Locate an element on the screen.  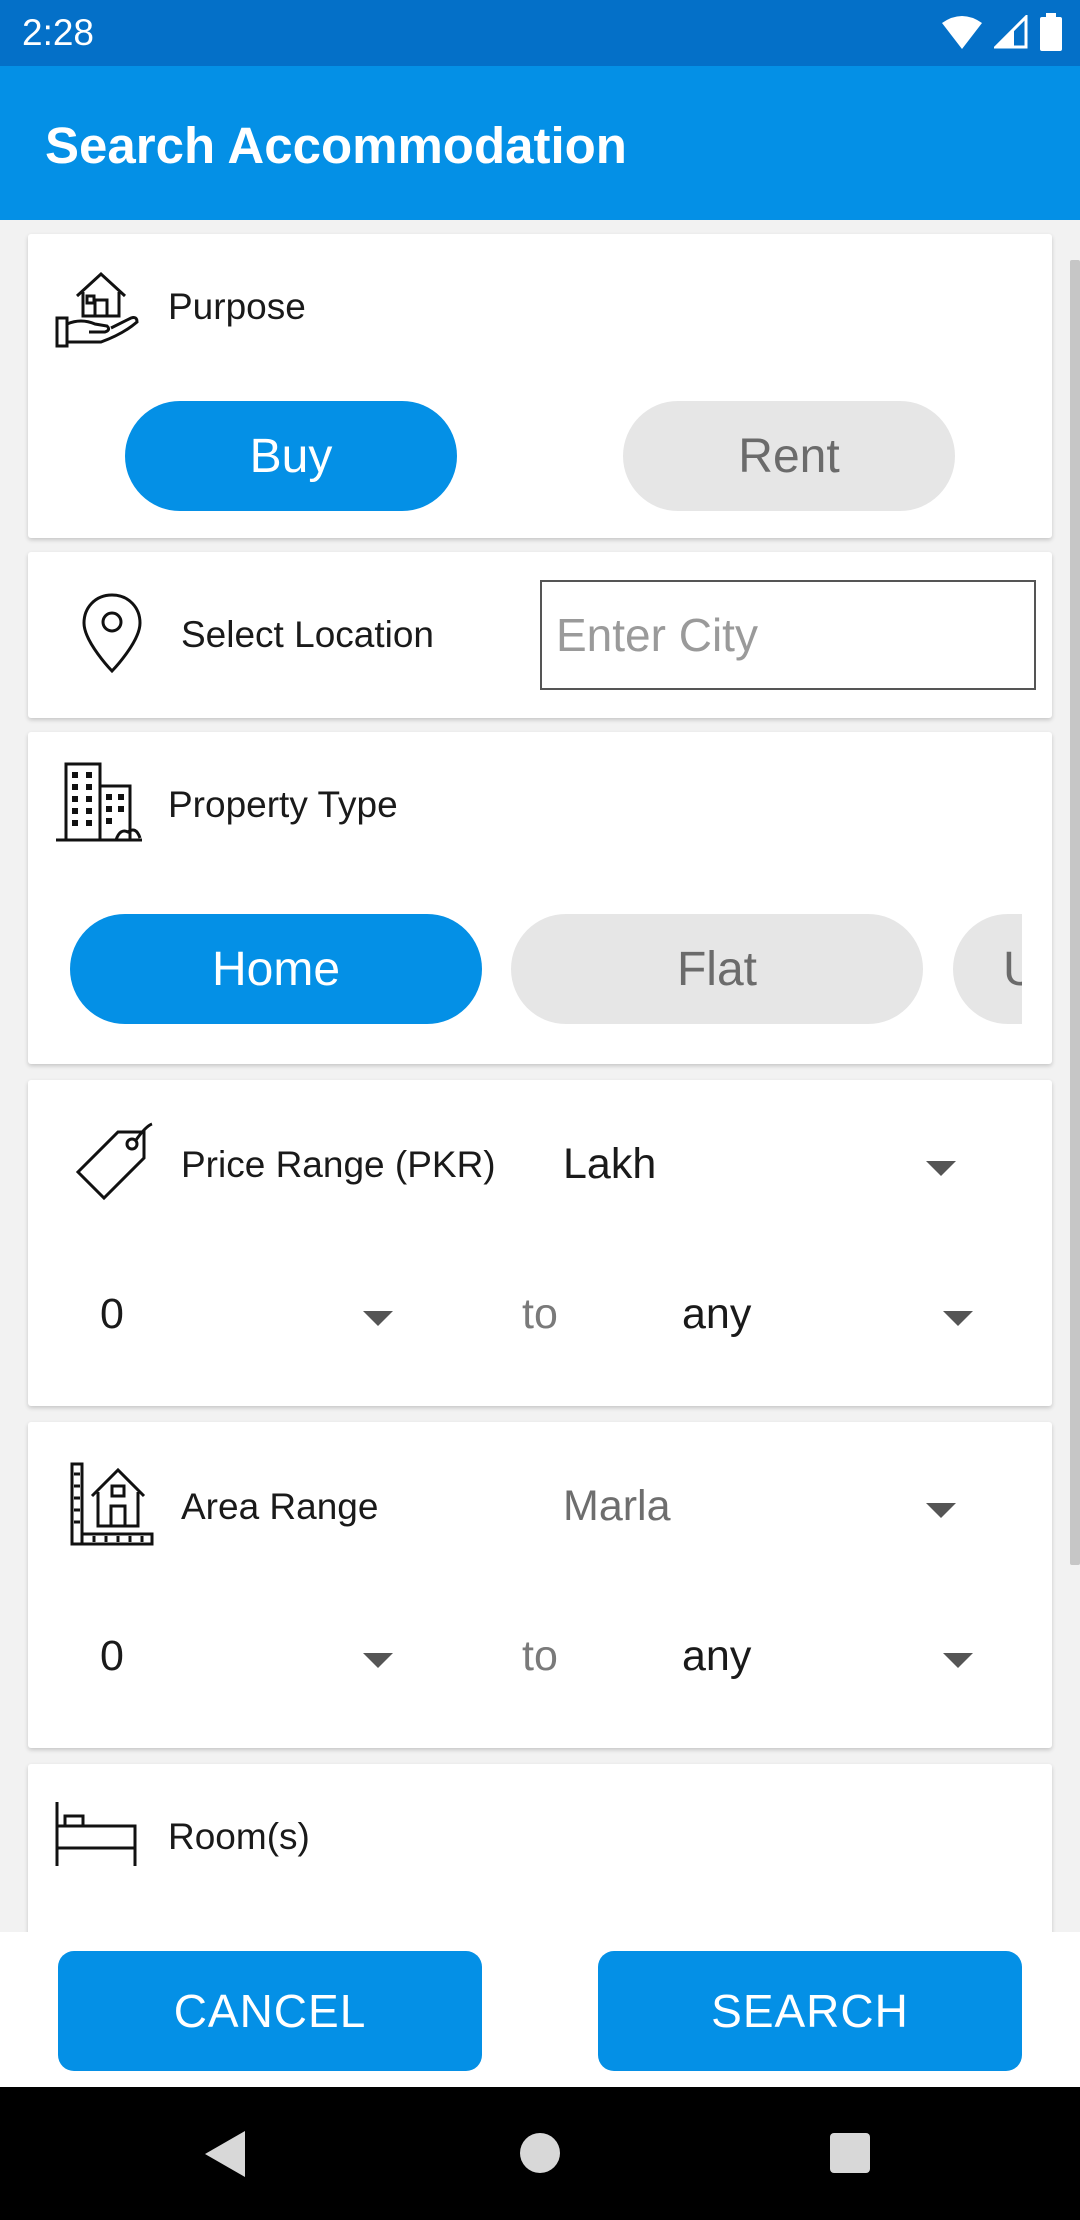
system-nav-bar is located at coordinates (540, 2153).